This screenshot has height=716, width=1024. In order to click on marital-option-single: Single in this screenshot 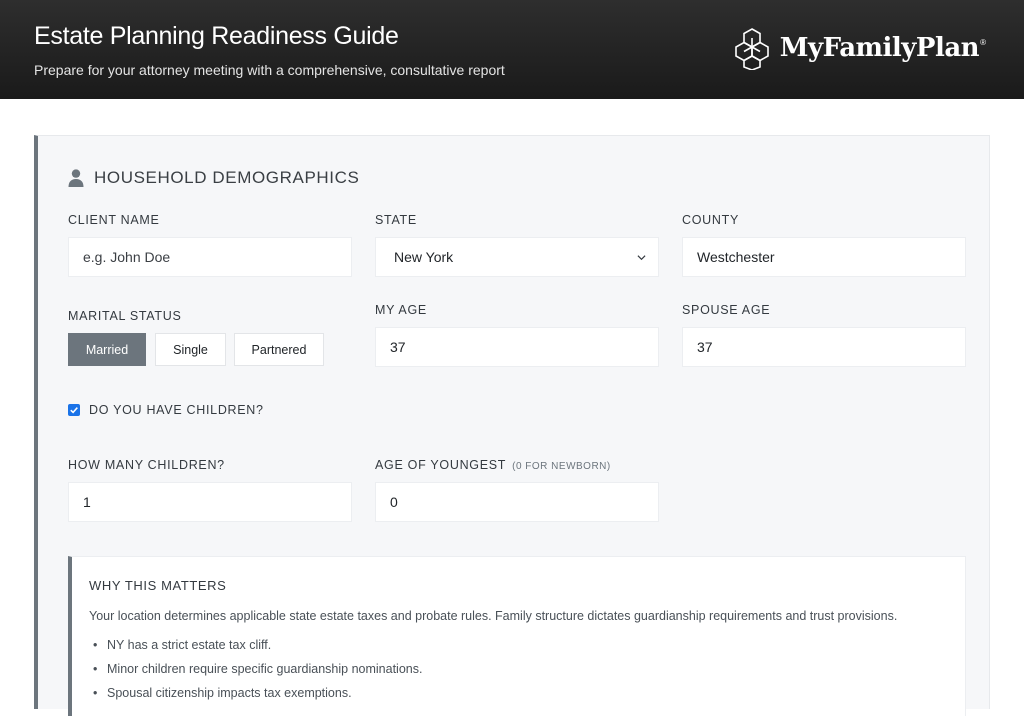, I will do `click(190, 349)`.